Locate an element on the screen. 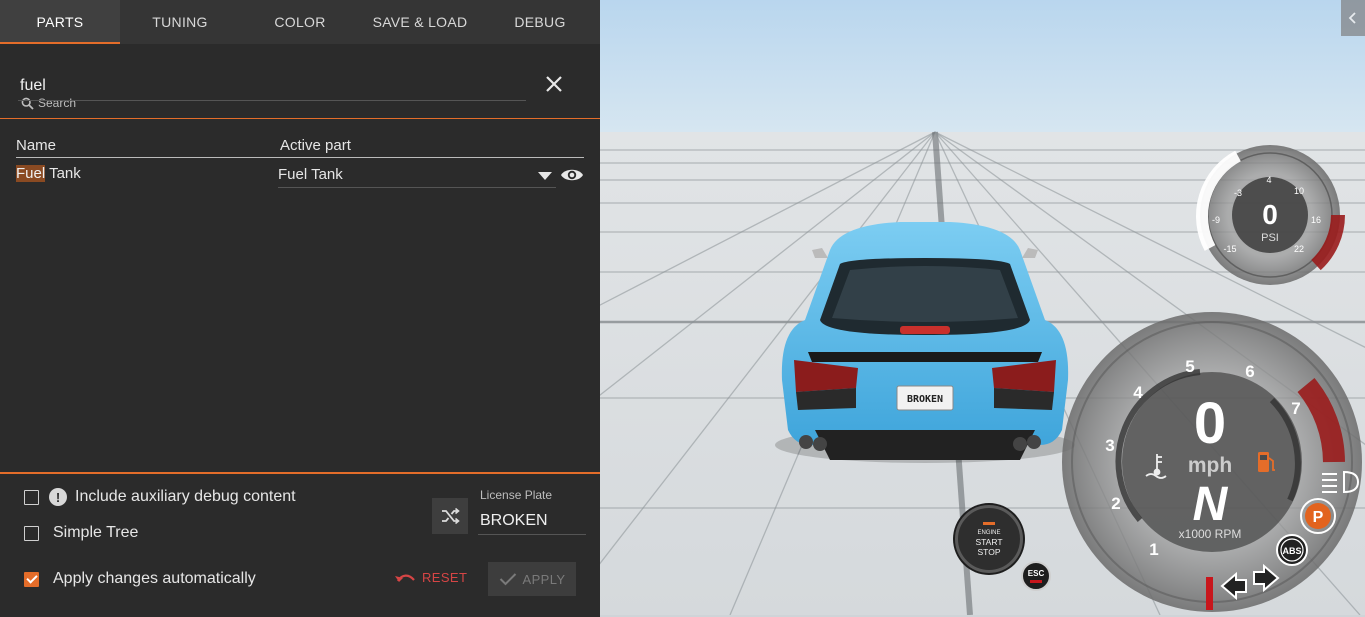 This screenshot has width=1365, height=617. parking-brake-indicator: P is located at coordinates (1318, 516).